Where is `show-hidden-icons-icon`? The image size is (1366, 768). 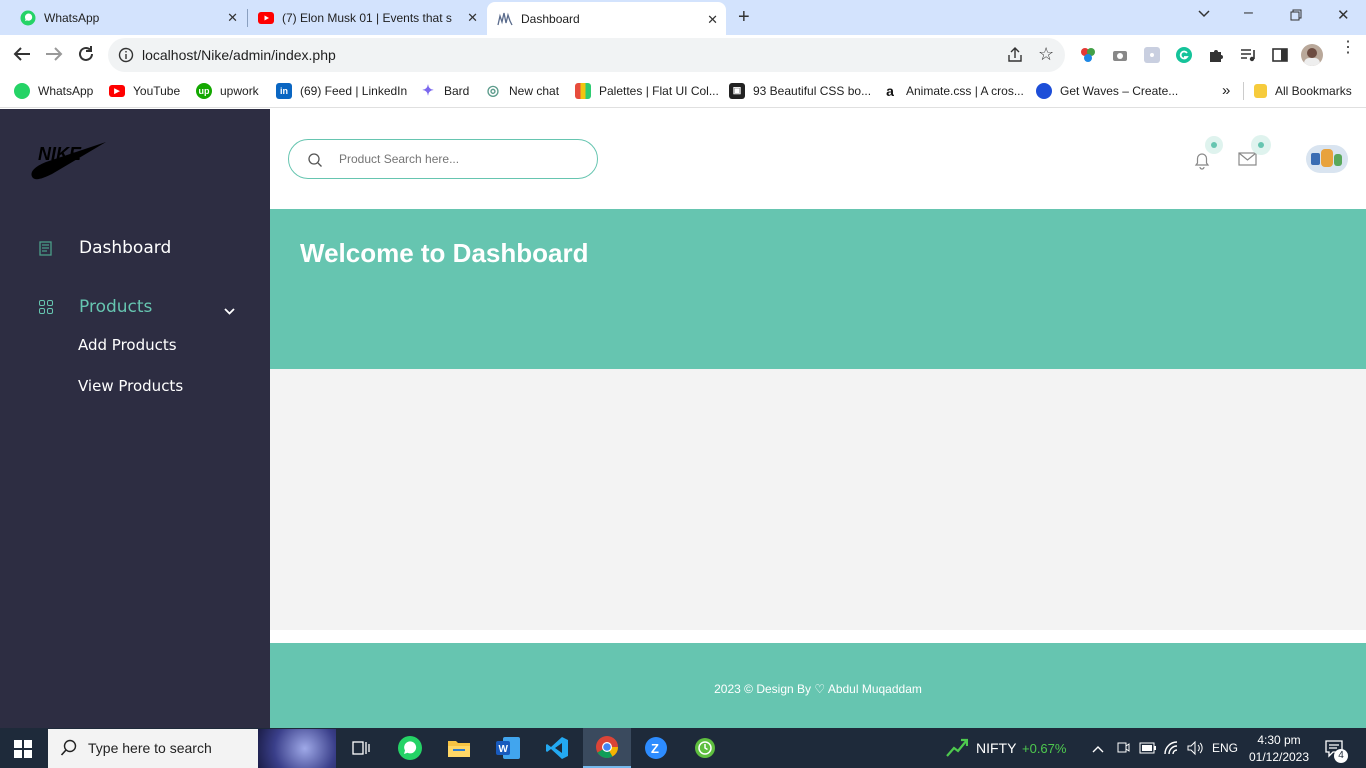 show-hidden-icons-icon is located at coordinates (1098, 750).